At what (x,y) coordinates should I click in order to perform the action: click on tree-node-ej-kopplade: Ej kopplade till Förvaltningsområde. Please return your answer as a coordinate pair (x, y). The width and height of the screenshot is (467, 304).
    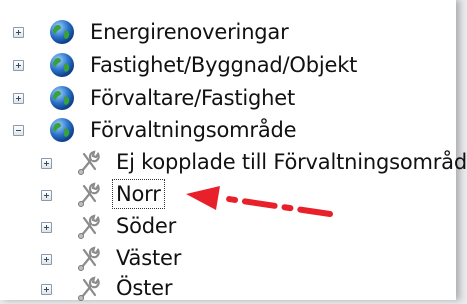
    Looking at the image, I should click on (233, 162).